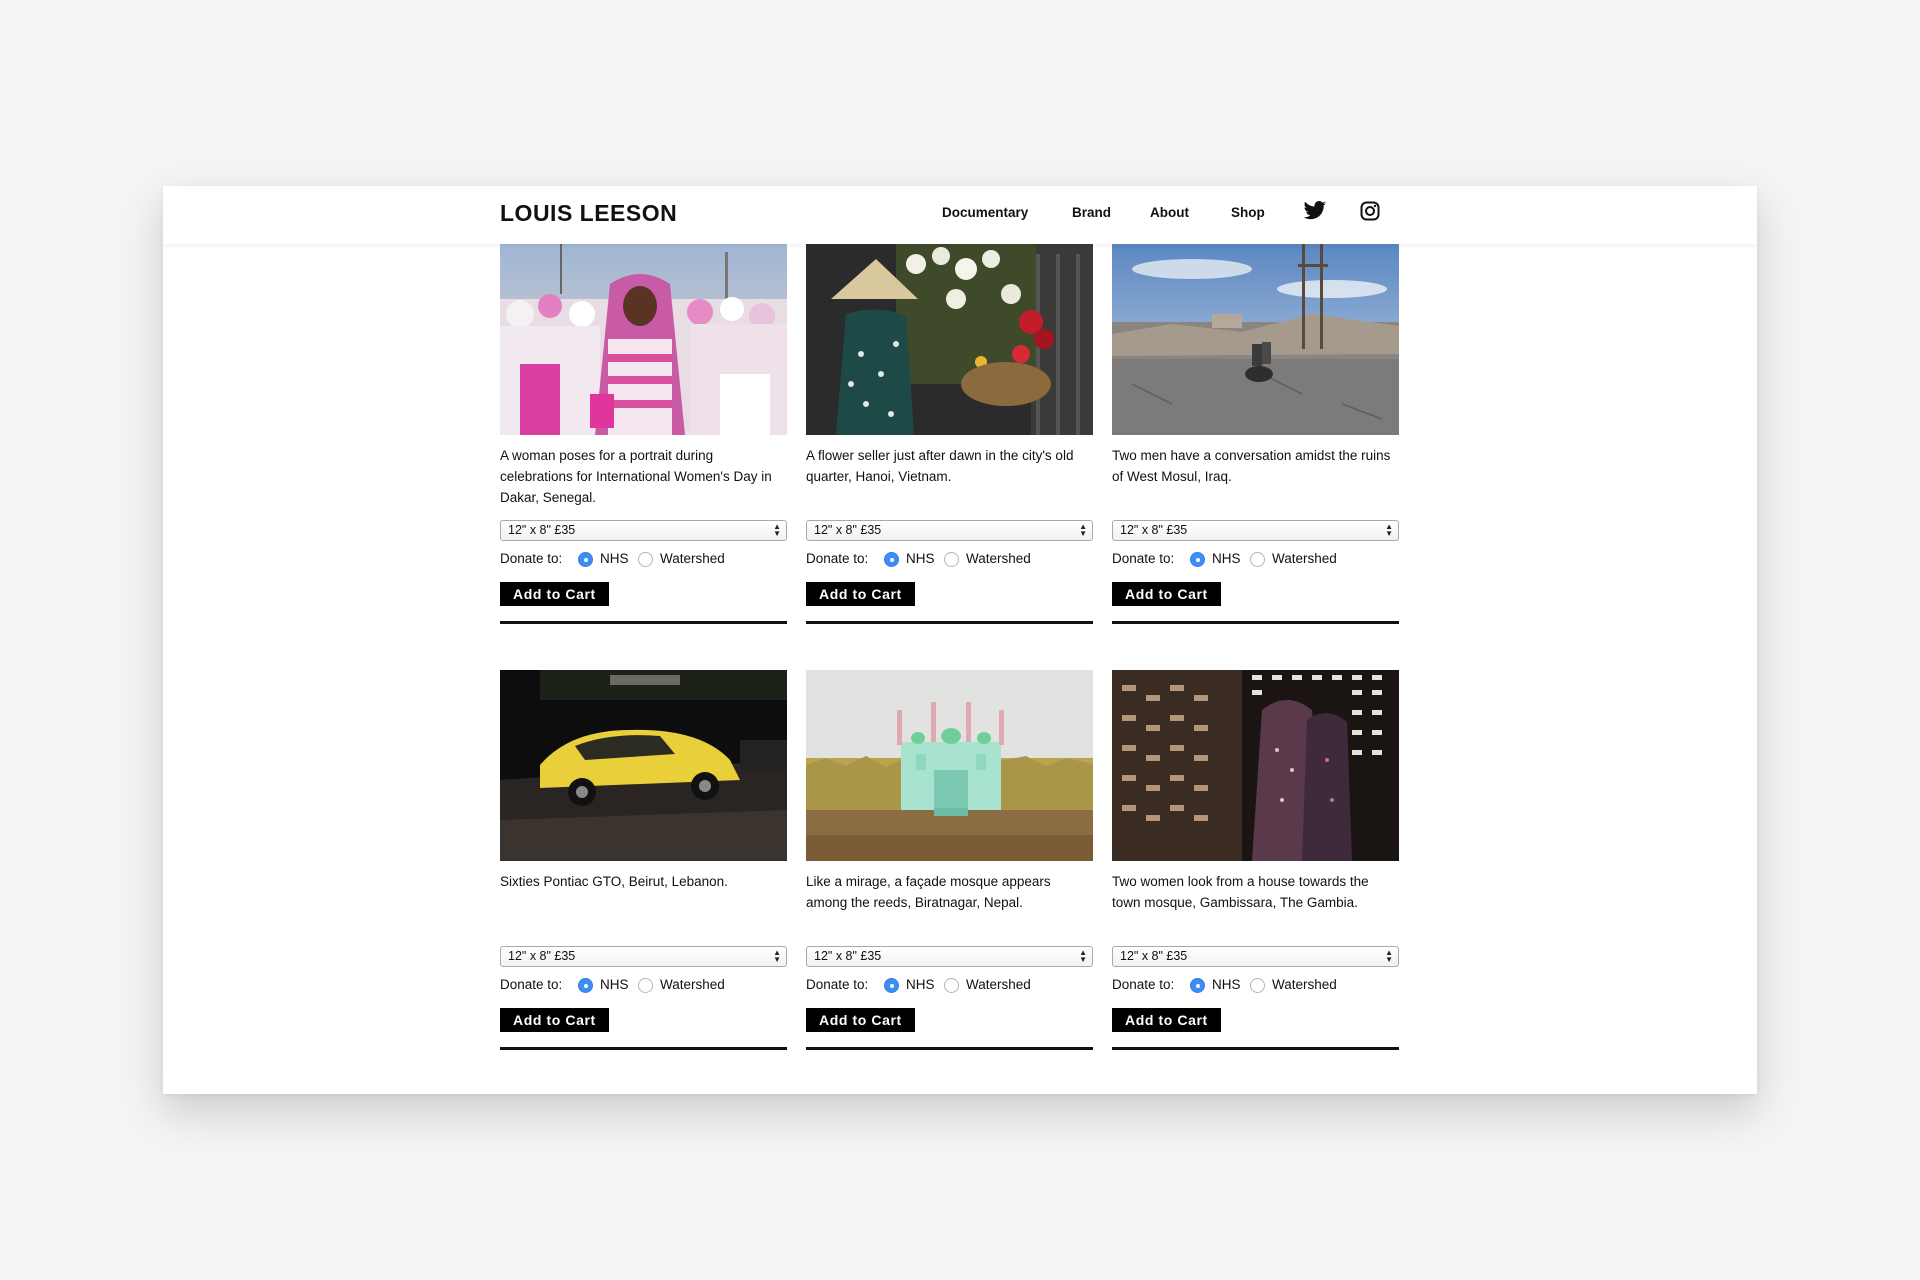  What do you see at coordinates (614, 881) in the screenshot?
I see `product-caption: Sixties Pontiac GTO, Beirut, Lebanon.` at bounding box center [614, 881].